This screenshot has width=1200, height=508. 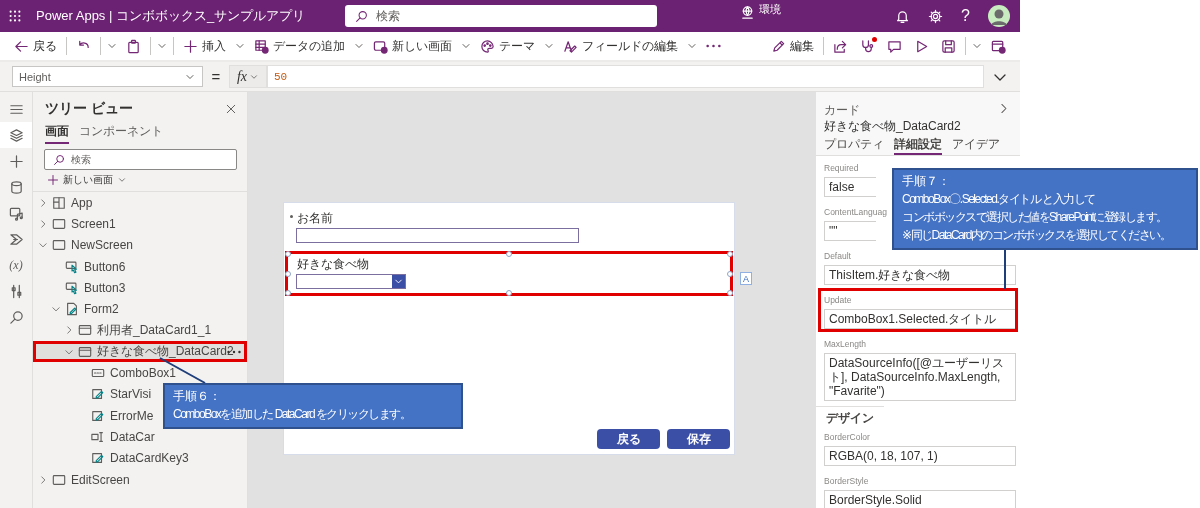 I want to click on tree-item: DataCar, so click(x=96, y=437).